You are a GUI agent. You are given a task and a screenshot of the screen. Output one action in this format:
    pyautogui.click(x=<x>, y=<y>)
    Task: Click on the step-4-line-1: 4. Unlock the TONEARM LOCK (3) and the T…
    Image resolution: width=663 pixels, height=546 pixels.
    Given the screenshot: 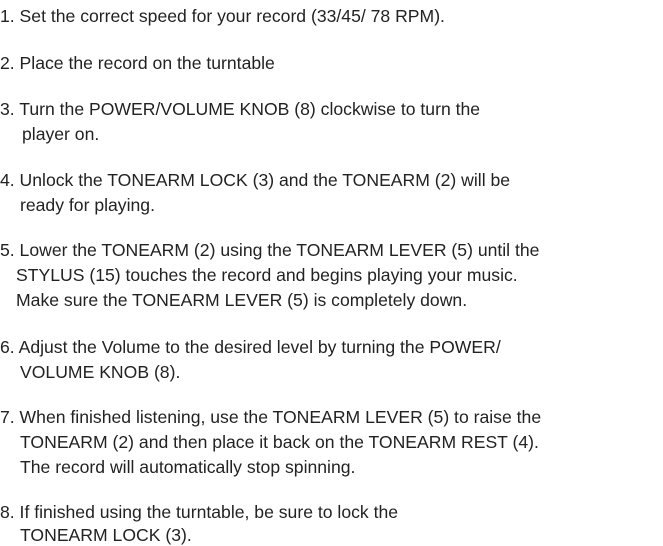 What is the action you would take?
    pyautogui.click(x=255, y=180)
    